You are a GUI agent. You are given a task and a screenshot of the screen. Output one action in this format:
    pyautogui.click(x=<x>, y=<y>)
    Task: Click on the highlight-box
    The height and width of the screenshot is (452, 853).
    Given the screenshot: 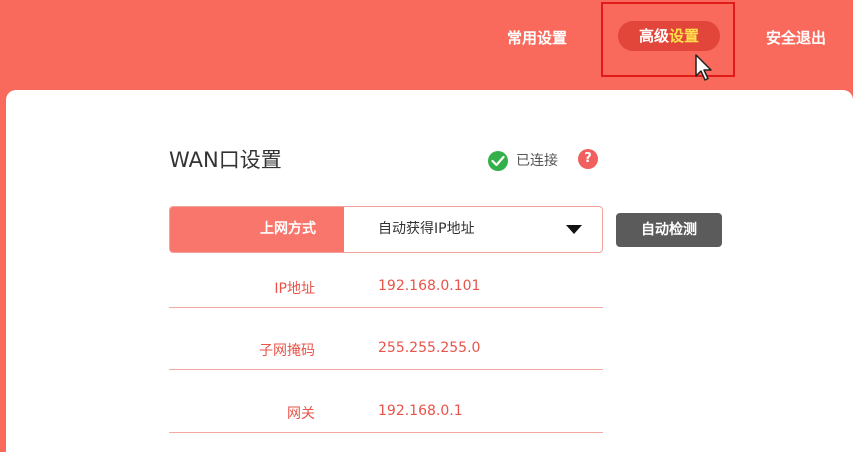 What is the action you would take?
    pyautogui.click(x=668, y=39)
    